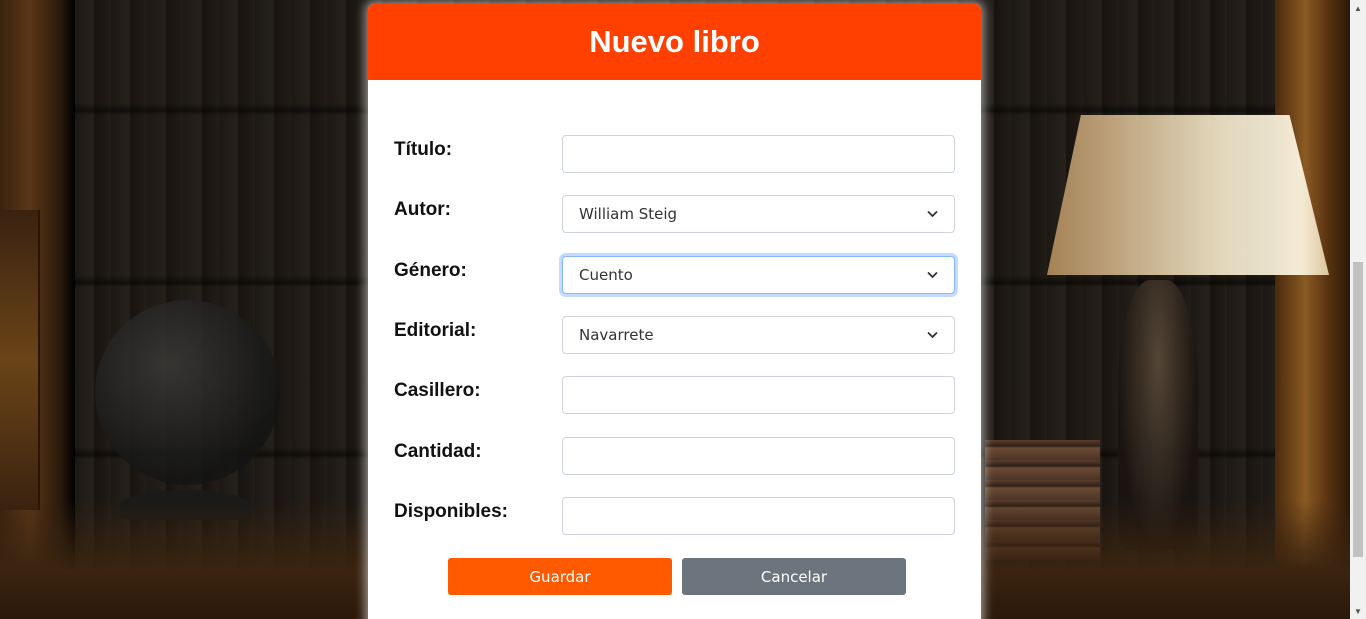 The image size is (1366, 619). I want to click on quantity-row: Cantidad:, so click(674, 457).